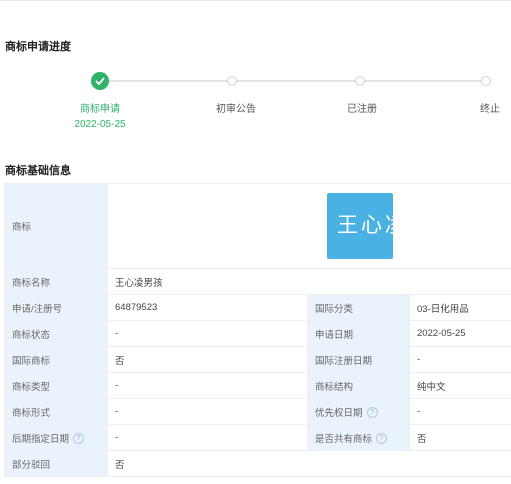  I want to click on intl-class-label: 国际分类, so click(358, 307).